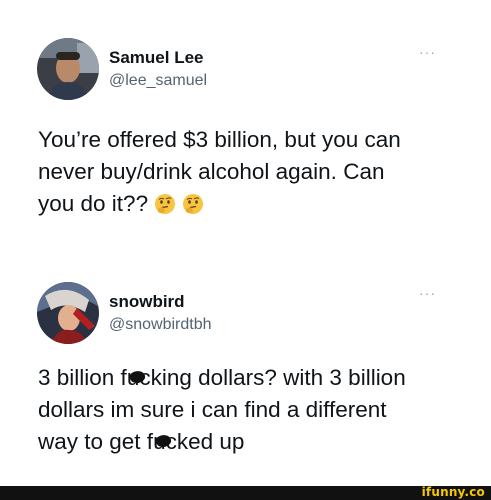 This screenshot has height=500, width=491. What do you see at coordinates (272, 377) in the screenshot?
I see `tweet-text-fragment: cking dollars? with 3 billion` at bounding box center [272, 377].